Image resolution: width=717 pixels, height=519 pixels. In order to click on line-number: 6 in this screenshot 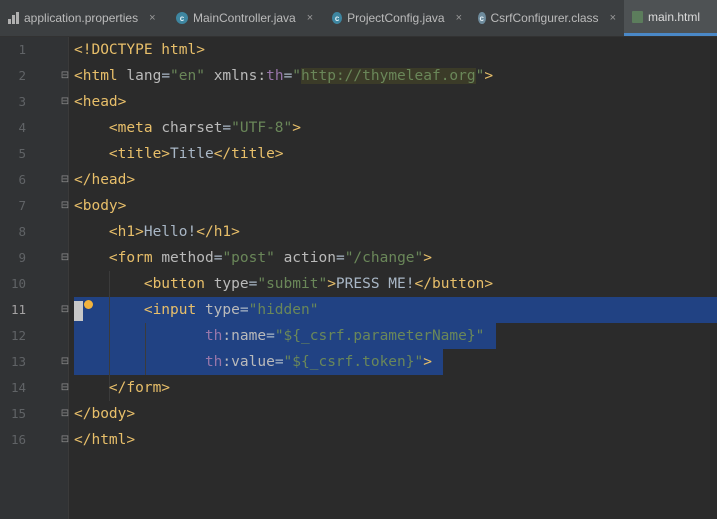, I will do `click(22, 179)`.